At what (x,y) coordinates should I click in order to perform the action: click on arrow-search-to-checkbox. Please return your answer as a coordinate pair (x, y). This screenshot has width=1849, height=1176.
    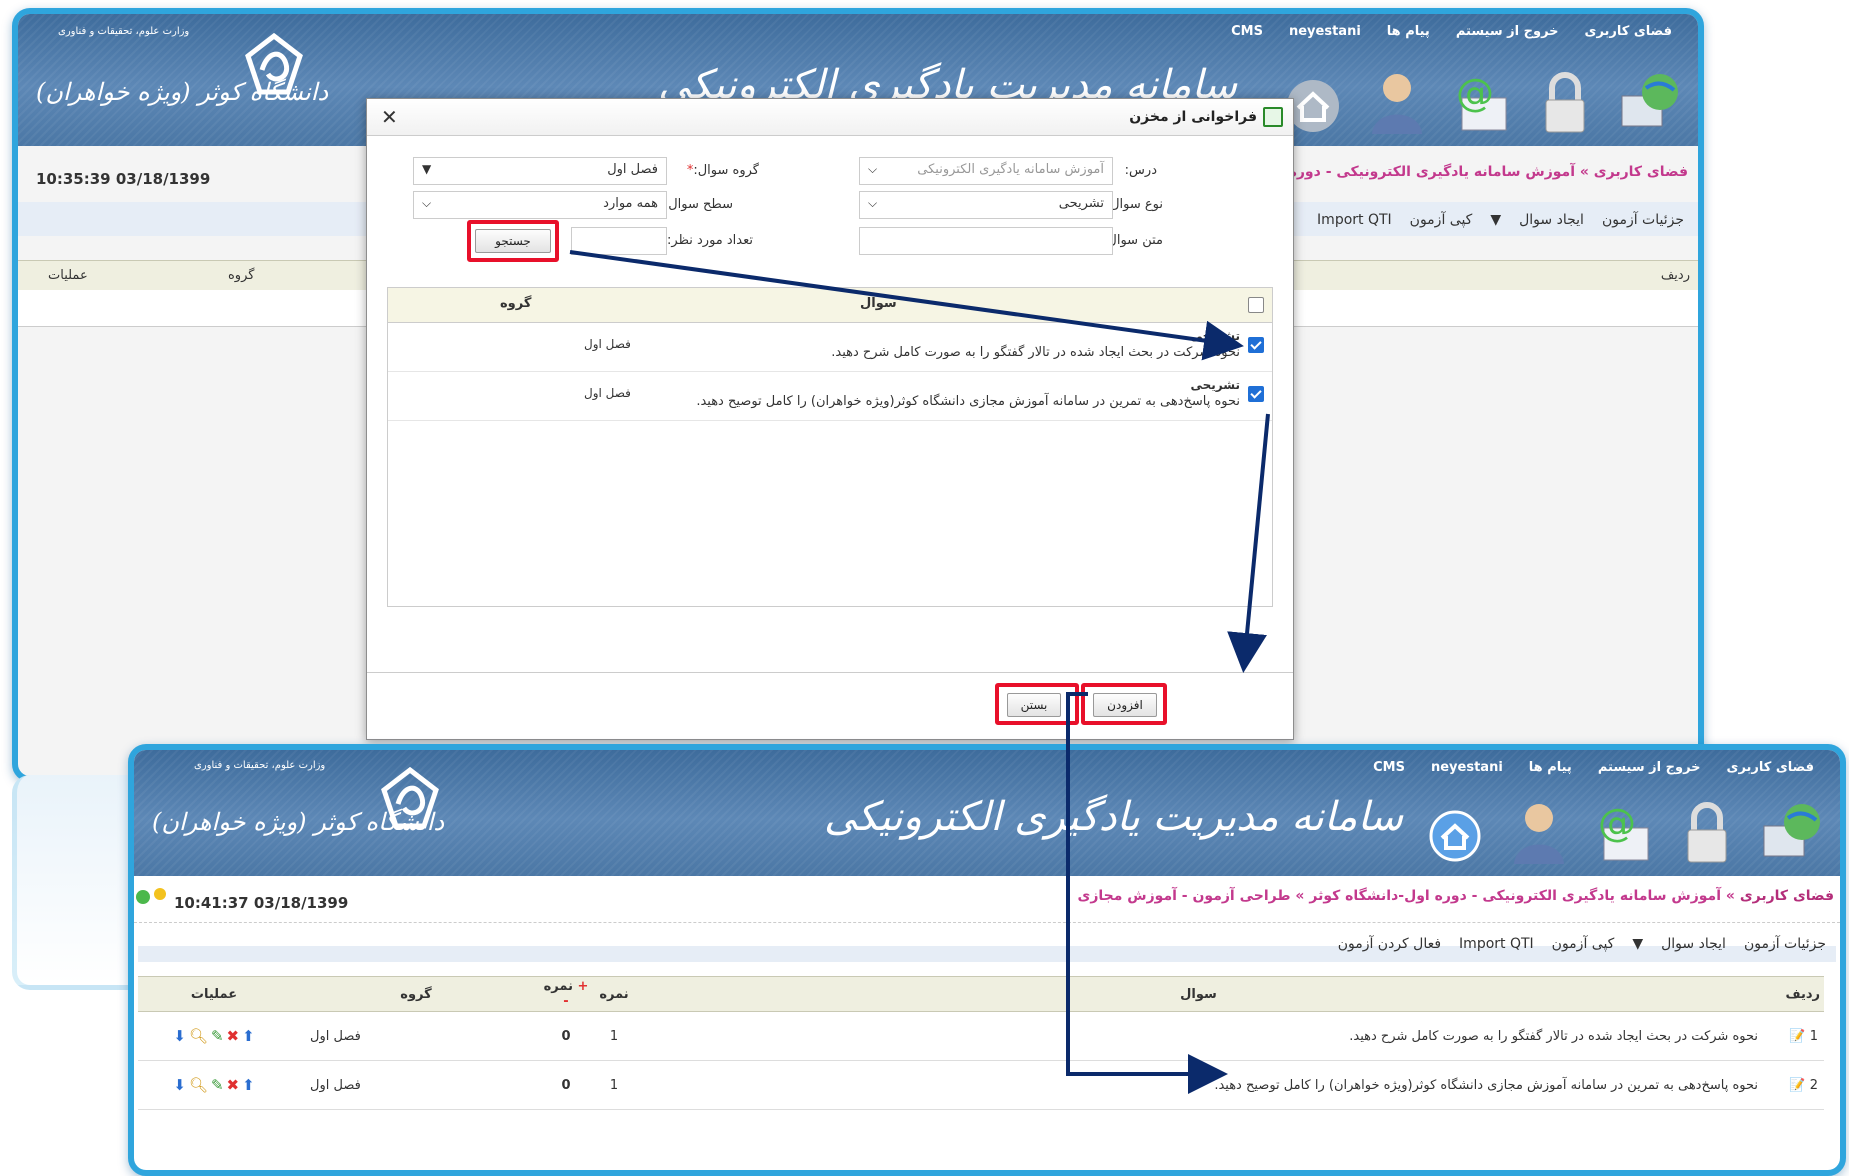
    Looking at the image, I should click on (906, 305).